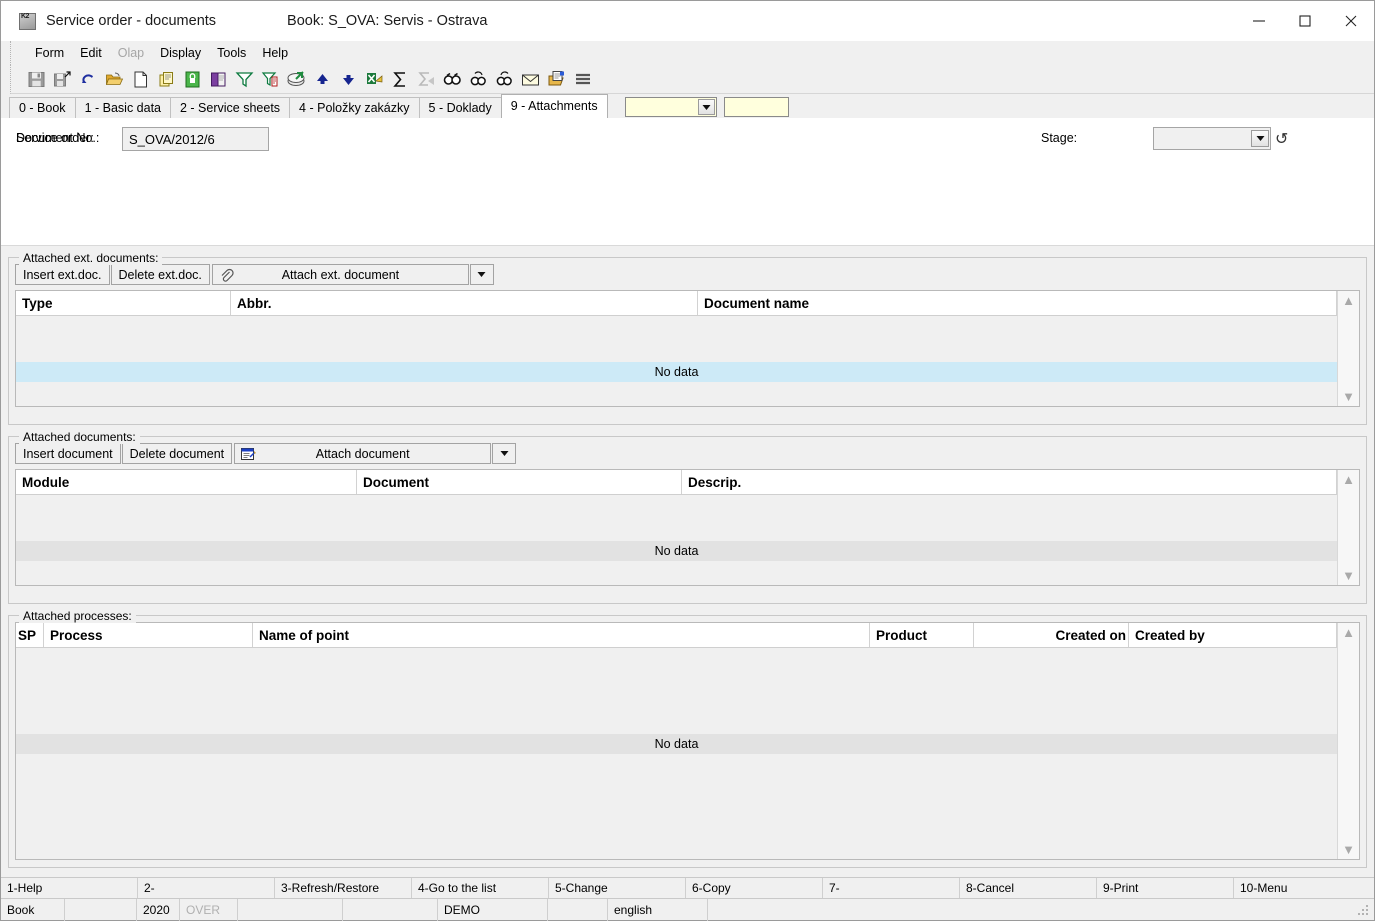 The image size is (1375, 921). Describe the element at coordinates (1017, 303) in the screenshot. I see `column-header-document-name: Document name` at that location.